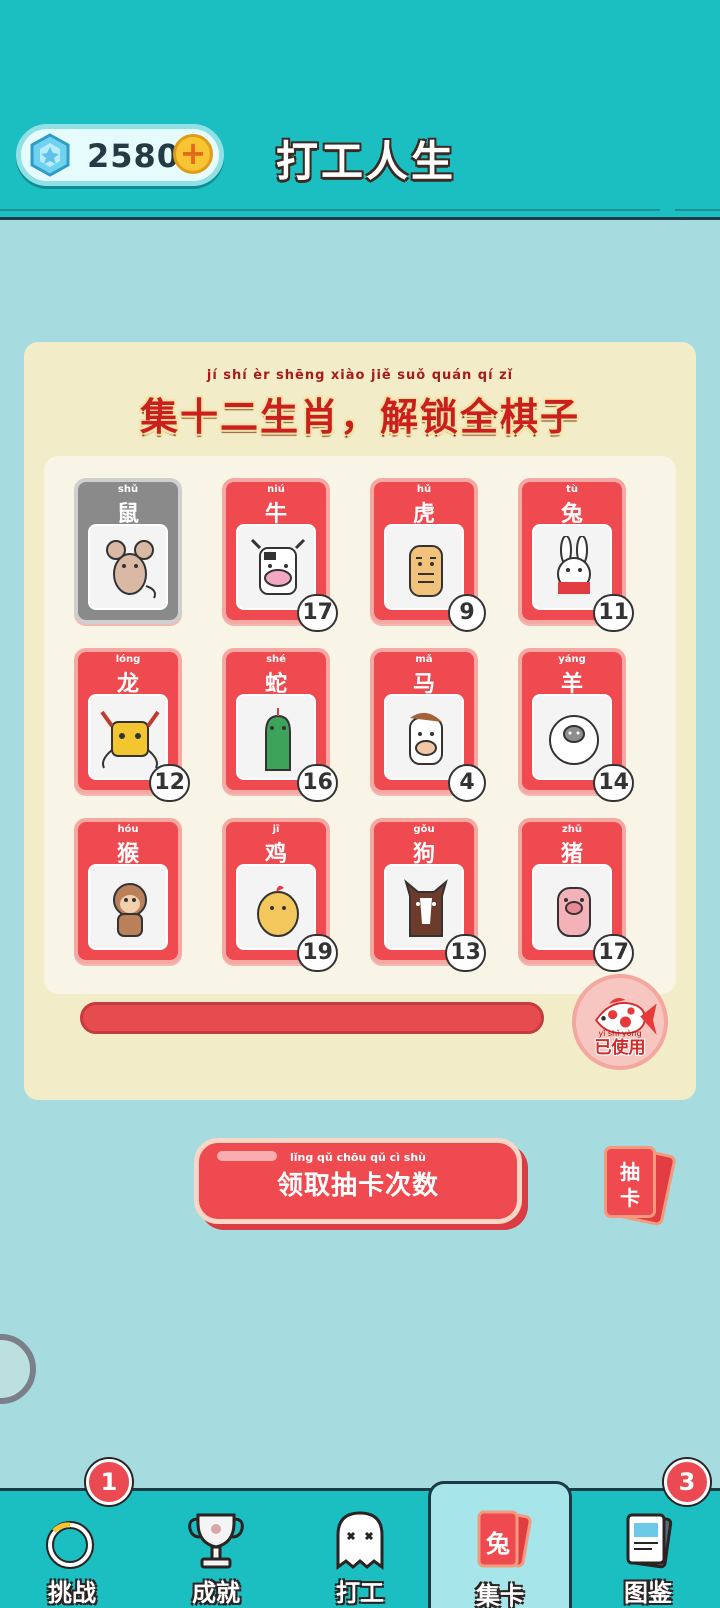 Image resolution: width=720 pixels, height=1608 pixels. I want to click on plus-icon: +, so click(193, 154).